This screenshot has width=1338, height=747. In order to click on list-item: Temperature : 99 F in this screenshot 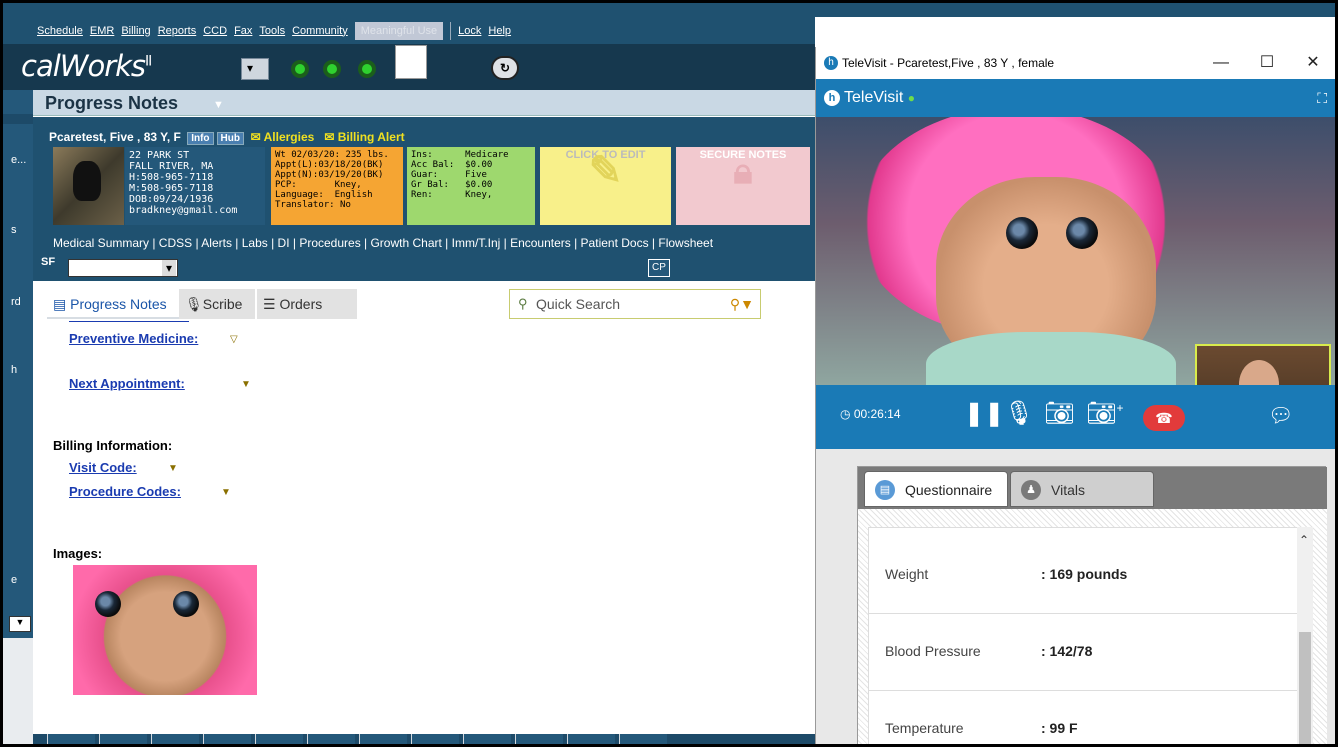, I will do `click(1089, 718)`.